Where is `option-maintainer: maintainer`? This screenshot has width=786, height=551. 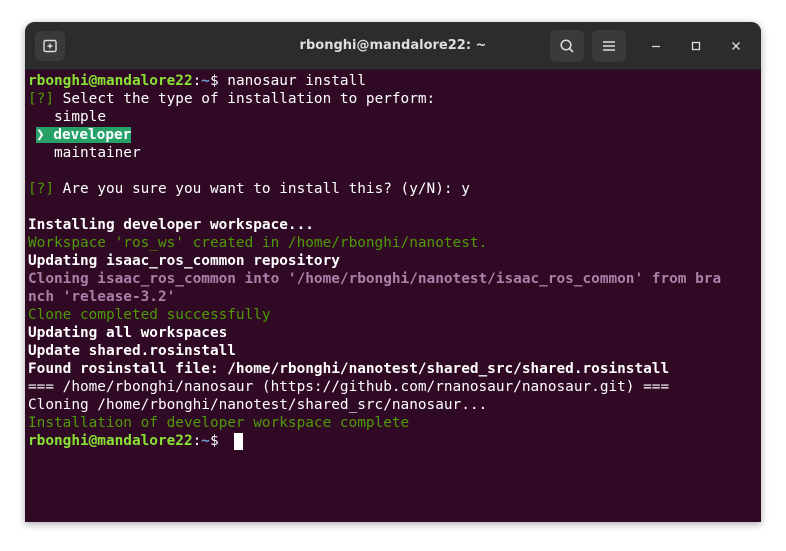 option-maintainer: maintainer is located at coordinates (97, 153).